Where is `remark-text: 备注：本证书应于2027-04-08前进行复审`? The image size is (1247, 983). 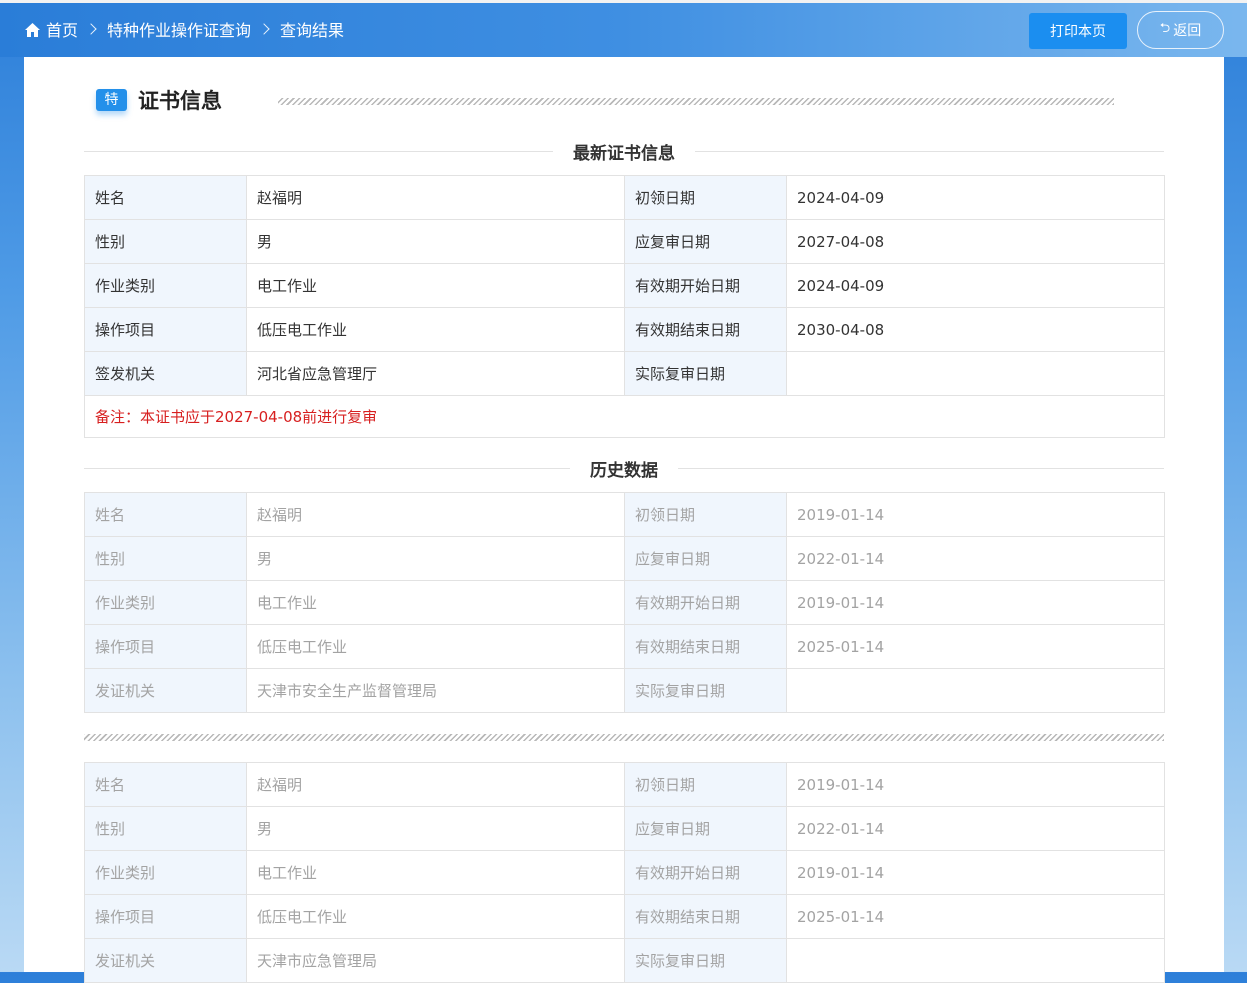 remark-text: 备注：本证书应于2027-04-08前进行复审 is located at coordinates (624, 416).